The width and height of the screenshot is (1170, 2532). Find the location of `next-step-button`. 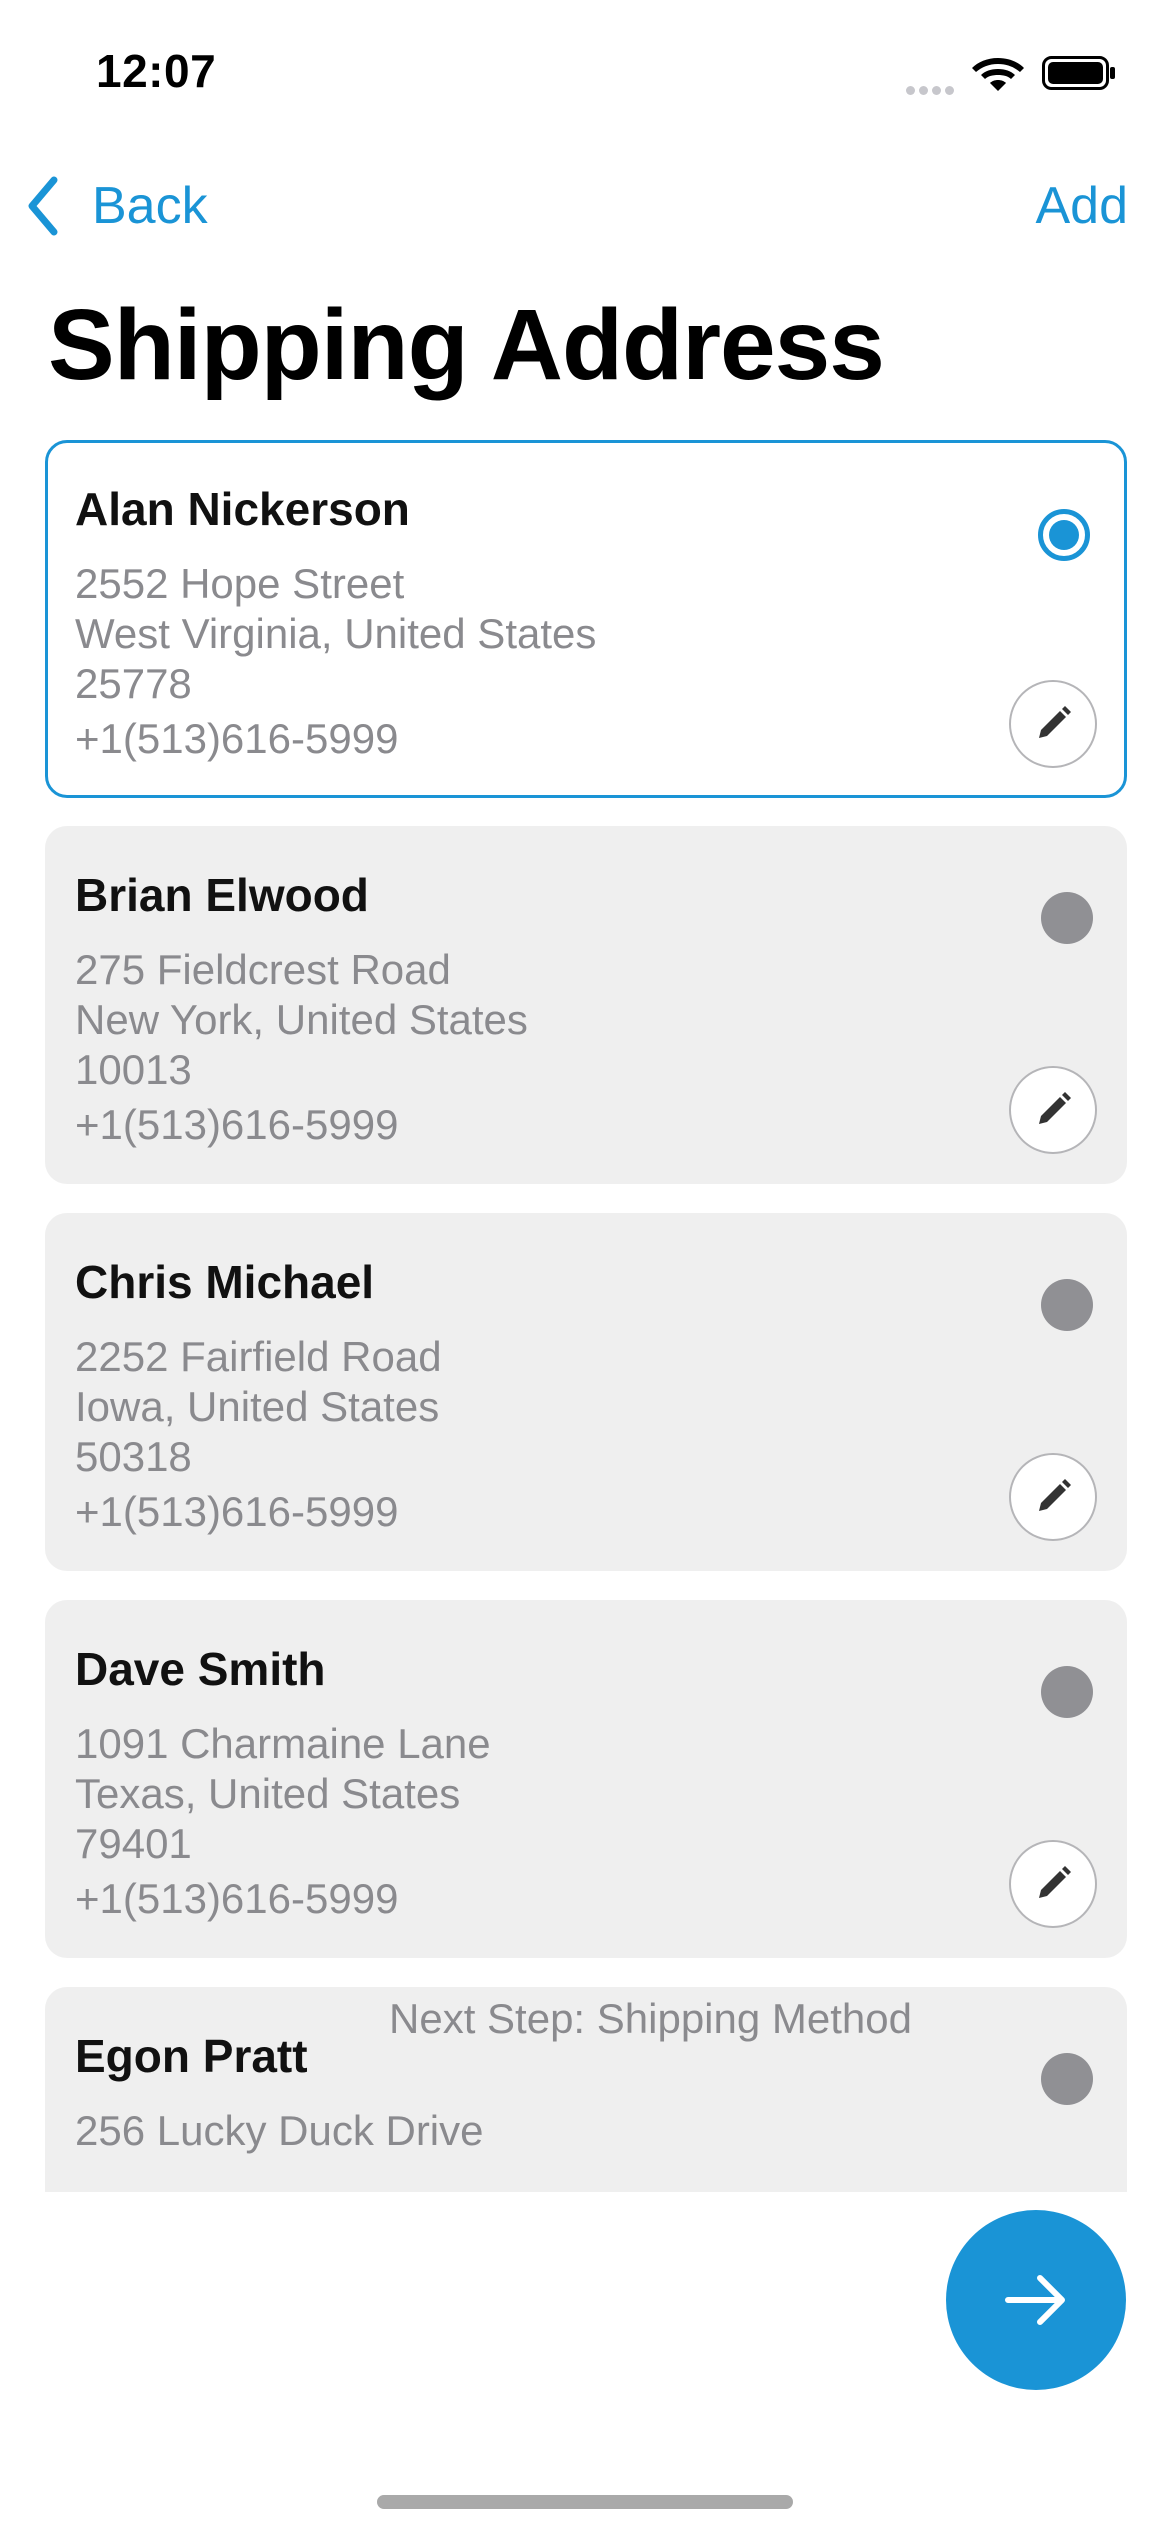

next-step-button is located at coordinates (1036, 2300).